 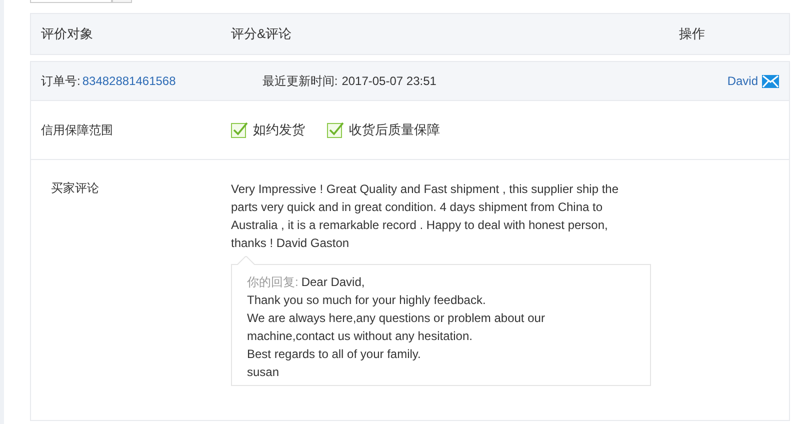 I want to click on column-header: 评价对象, so click(x=67, y=34).